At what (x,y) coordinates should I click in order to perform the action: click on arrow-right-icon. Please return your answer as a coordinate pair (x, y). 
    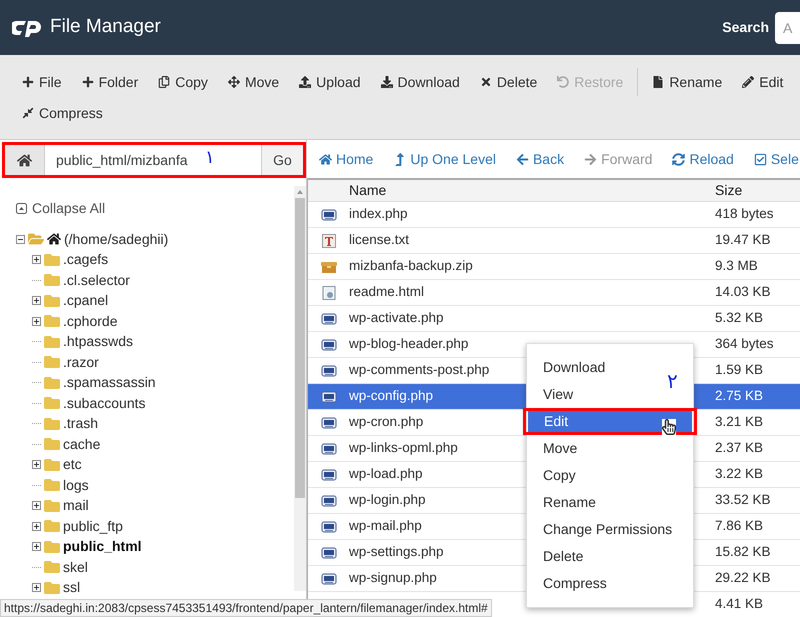
    Looking at the image, I should click on (591, 159).